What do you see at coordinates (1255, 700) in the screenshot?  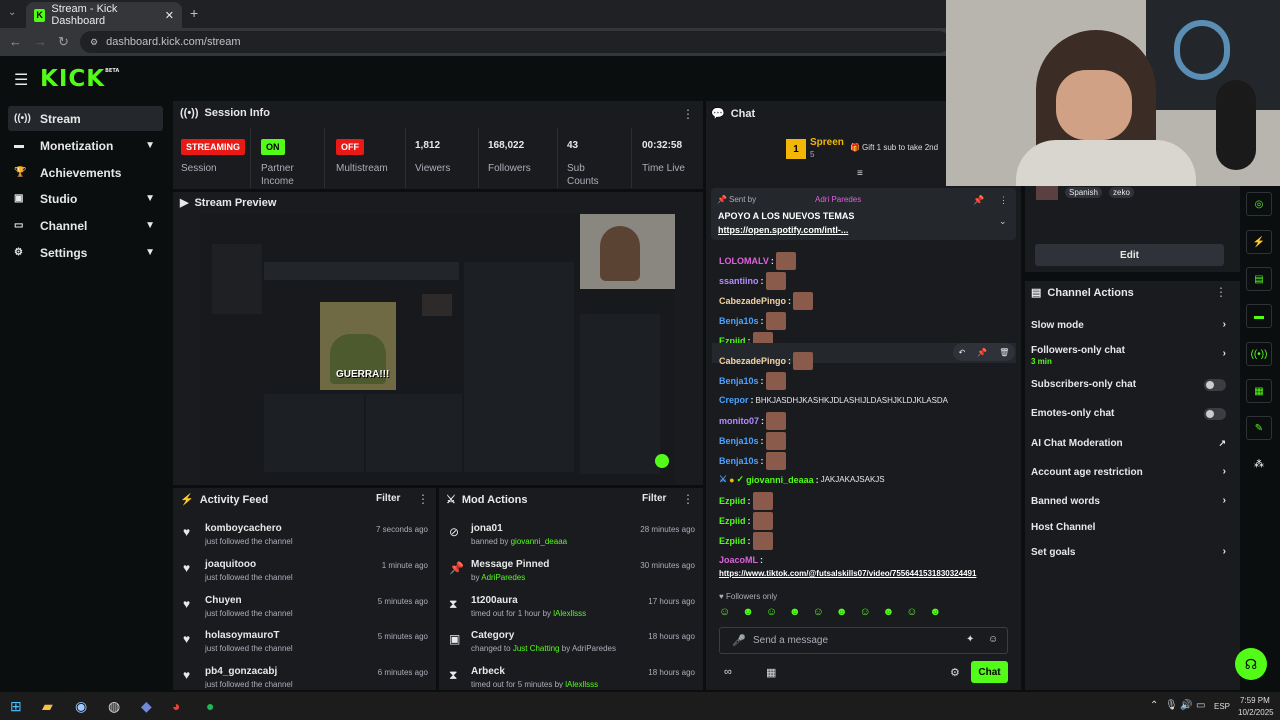 I see `tray-time: 7:59 PM` at bounding box center [1255, 700].